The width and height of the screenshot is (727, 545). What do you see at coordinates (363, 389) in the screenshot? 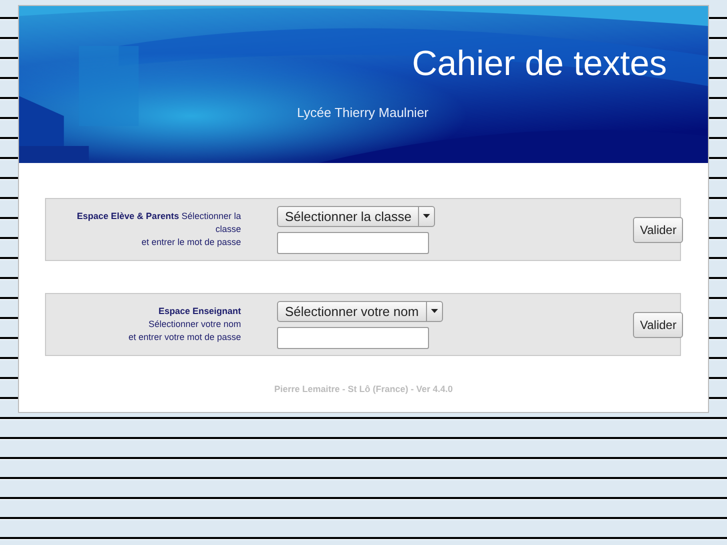
I see `footer-credits: Pierre Lemaitre - St Lô (France) - Ver 4.4.0` at bounding box center [363, 389].